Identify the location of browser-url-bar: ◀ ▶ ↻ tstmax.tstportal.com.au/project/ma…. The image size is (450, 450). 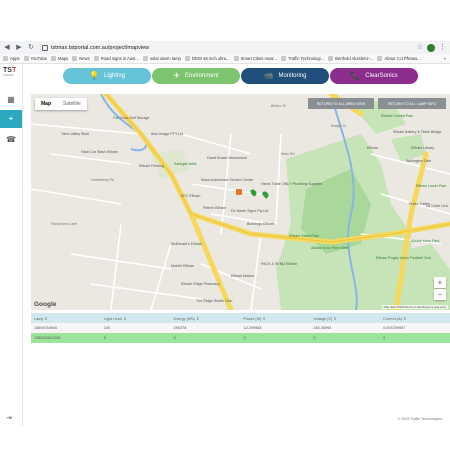
(225, 47).